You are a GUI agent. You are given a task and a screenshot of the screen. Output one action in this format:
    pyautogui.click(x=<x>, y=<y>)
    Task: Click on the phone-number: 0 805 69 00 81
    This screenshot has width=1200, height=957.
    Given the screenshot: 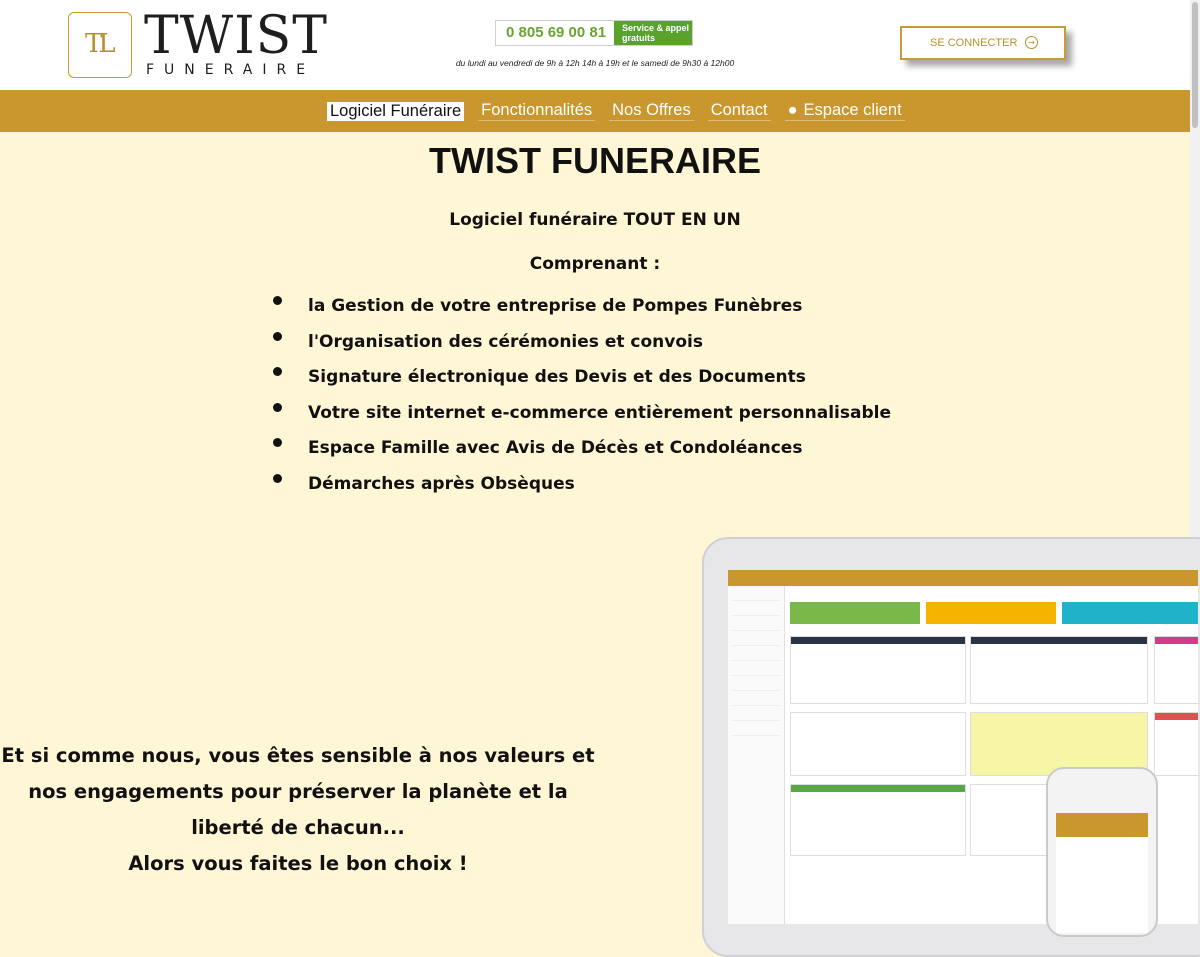 What is the action you would take?
    pyautogui.click(x=556, y=32)
    